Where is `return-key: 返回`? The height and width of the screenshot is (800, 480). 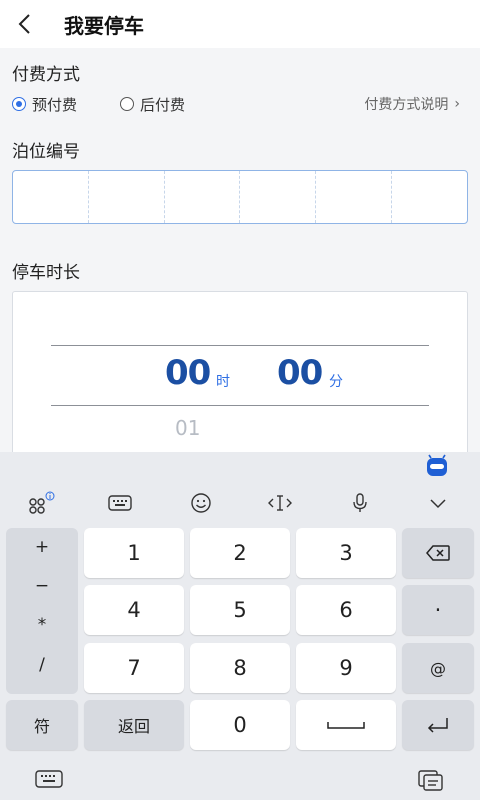
return-key: 返回 is located at coordinates (134, 725).